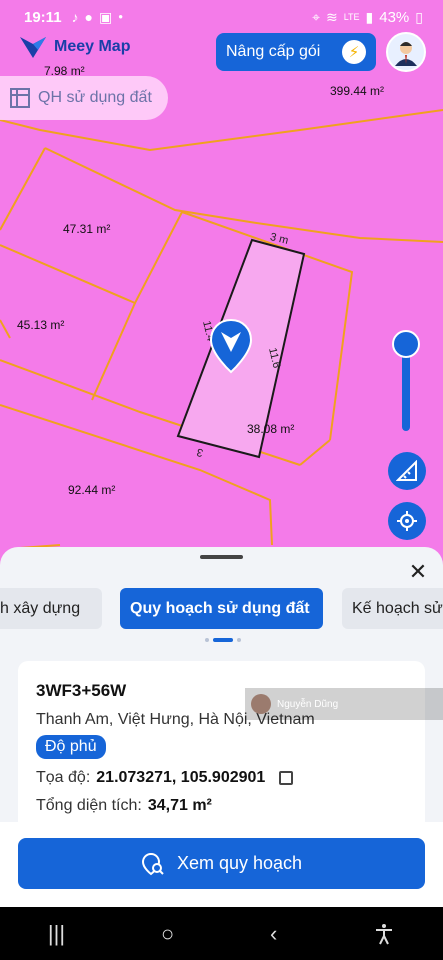 Image resolution: width=443 pixels, height=960 pixels. I want to click on area-label: 47.31 m², so click(87, 229).